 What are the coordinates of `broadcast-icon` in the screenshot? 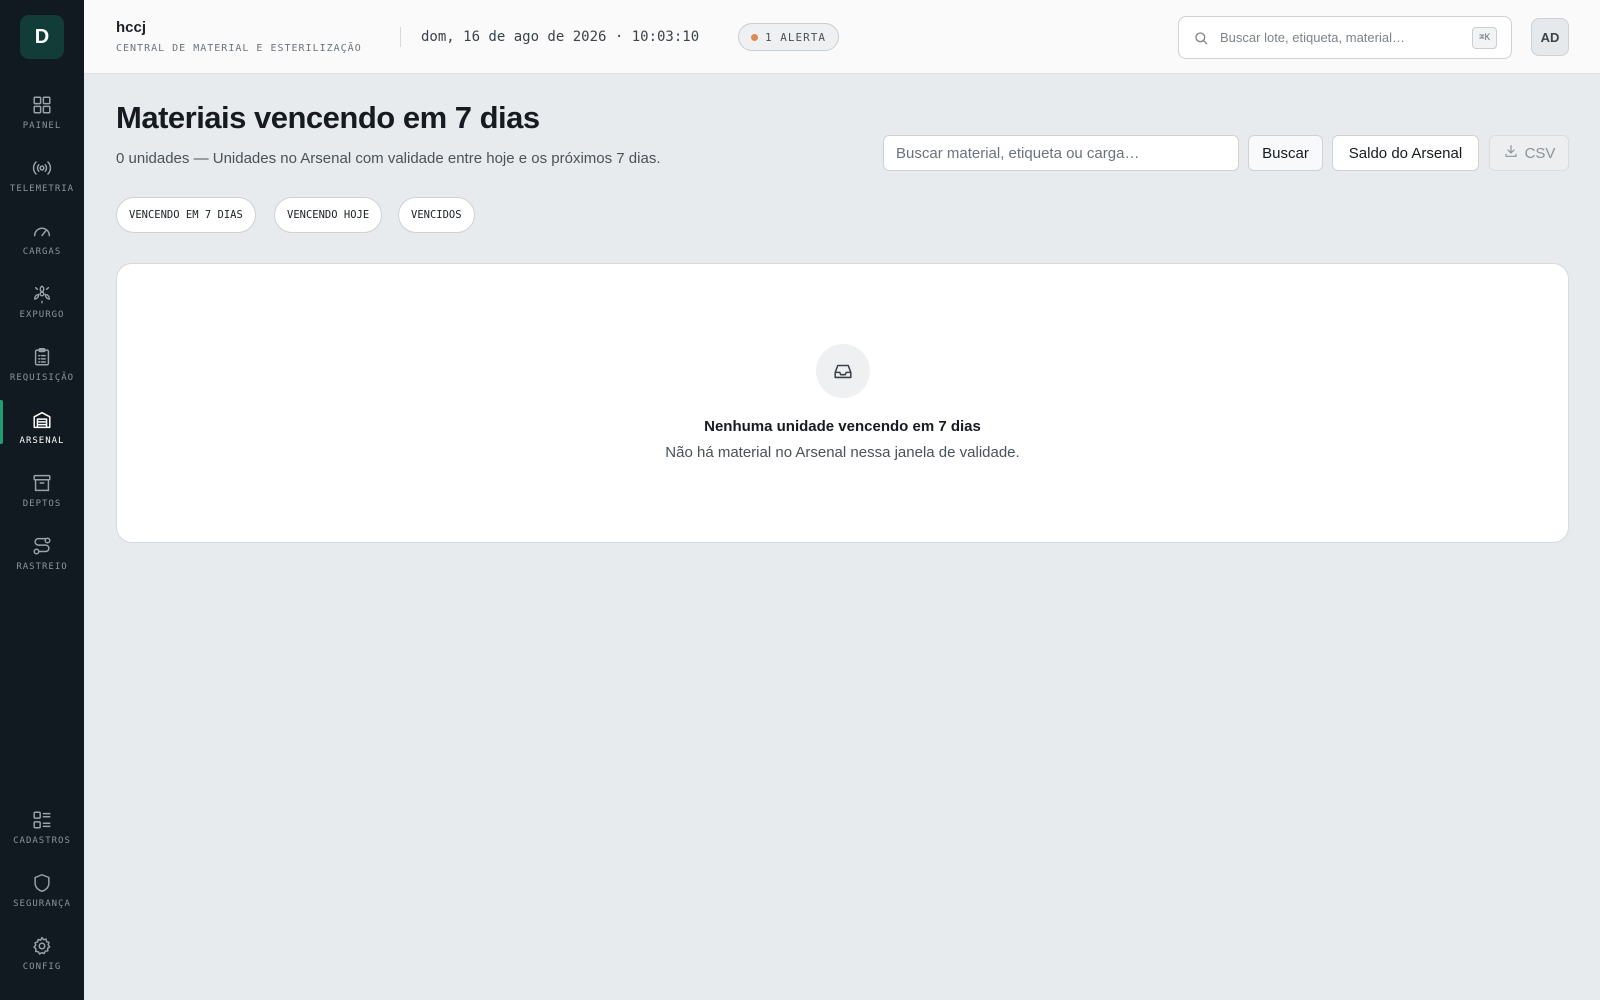 It's located at (42, 168).